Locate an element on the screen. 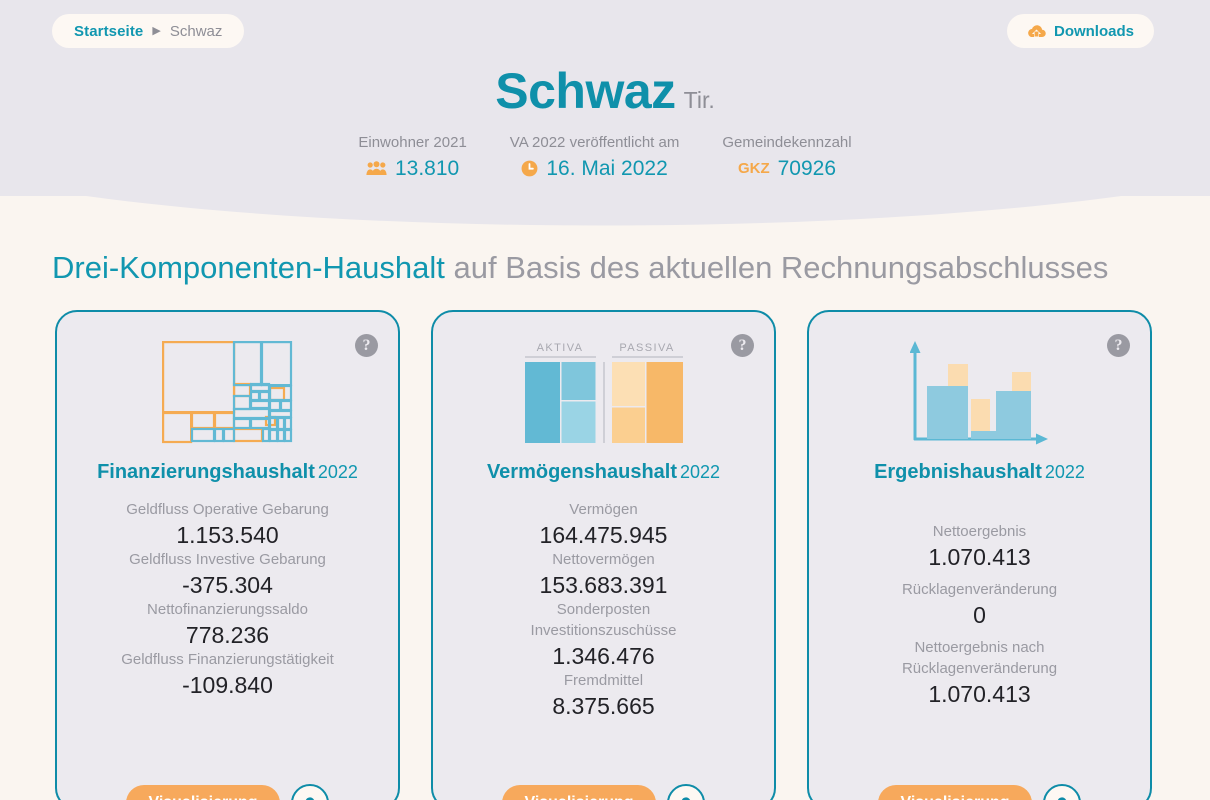 Image resolution: width=1210 pixels, height=800 pixels. stat-einwohner: Einwohner 2021 13.810 is located at coordinates (412, 158).